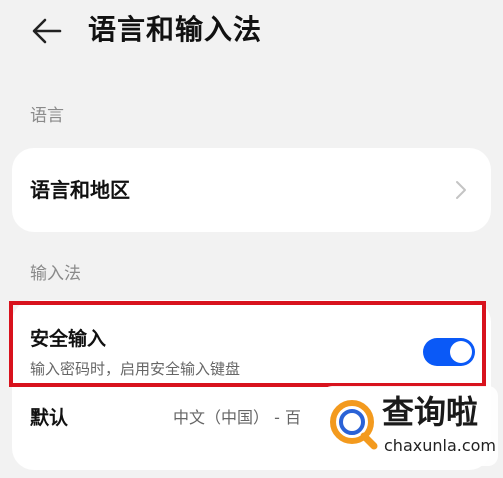 The image size is (503, 478). What do you see at coordinates (354, 425) in the screenshot?
I see `search-logo-icon` at bounding box center [354, 425].